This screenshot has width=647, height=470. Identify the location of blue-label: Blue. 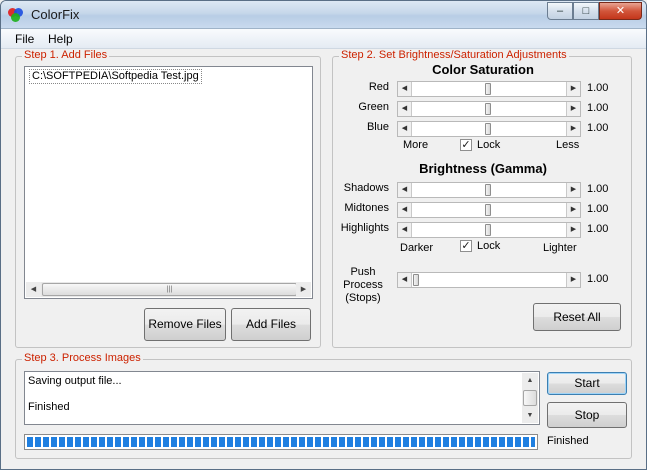
(377, 127).